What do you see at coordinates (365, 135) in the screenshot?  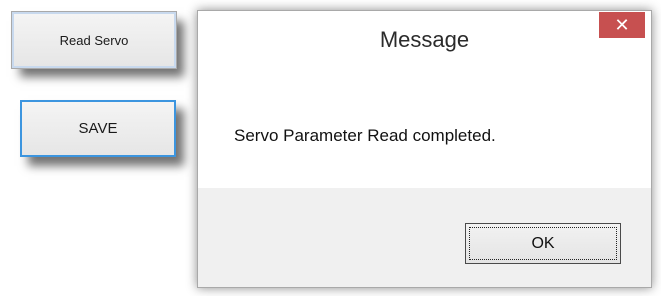 I see `dialog-message: Servo Parameter Read completed.` at bounding box center [365, 135].